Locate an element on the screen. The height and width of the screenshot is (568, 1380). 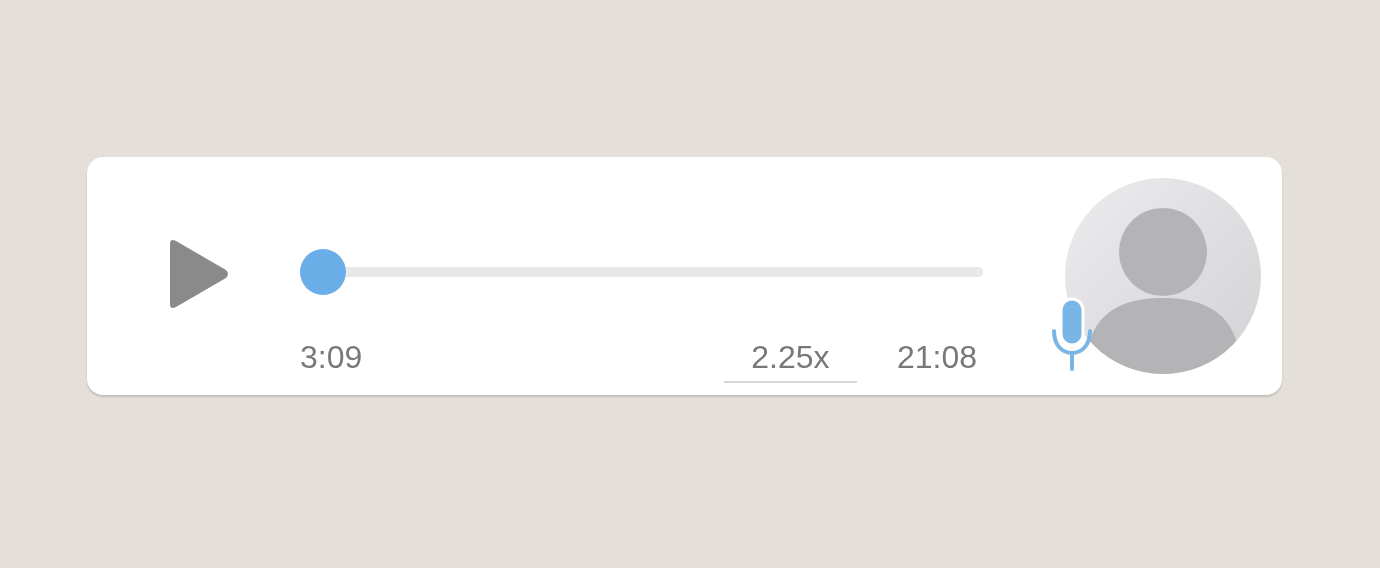
playback-speed-button: 2.25x is located at coordinates (790, 360).